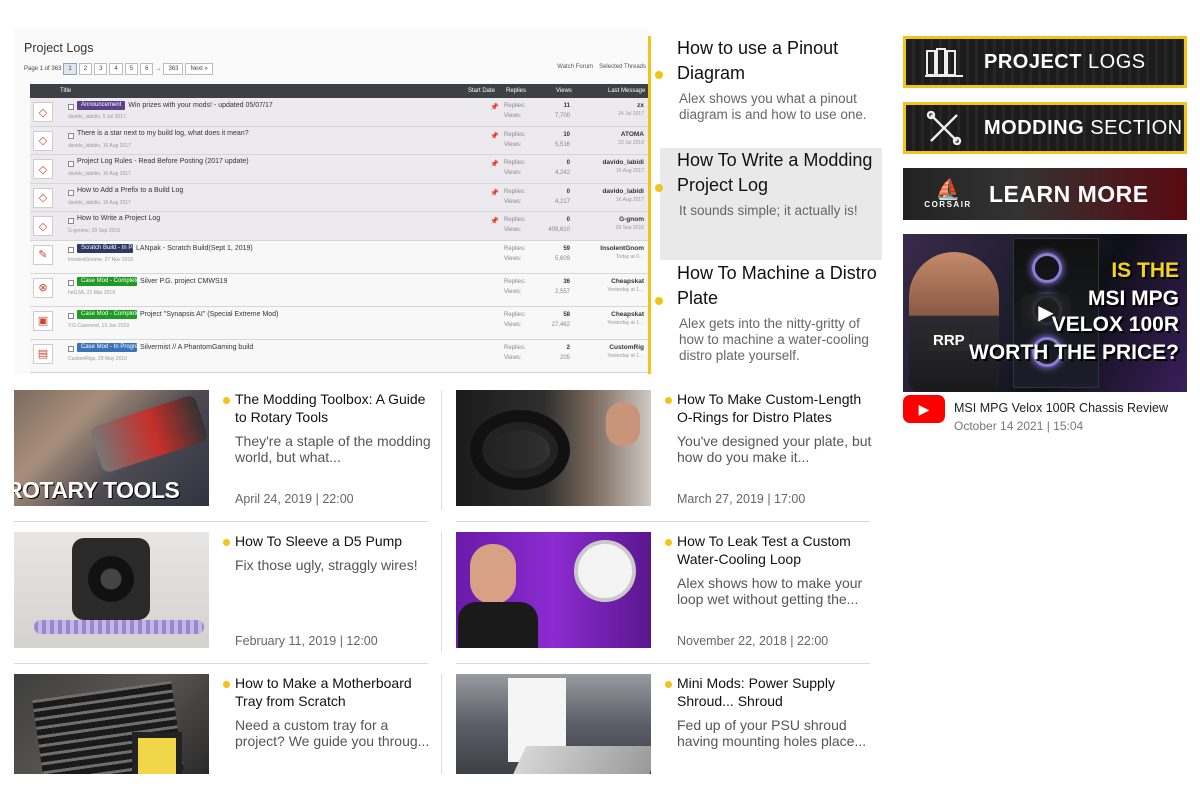  I want to click on user-avatar: ⊗, so click(43, 287).